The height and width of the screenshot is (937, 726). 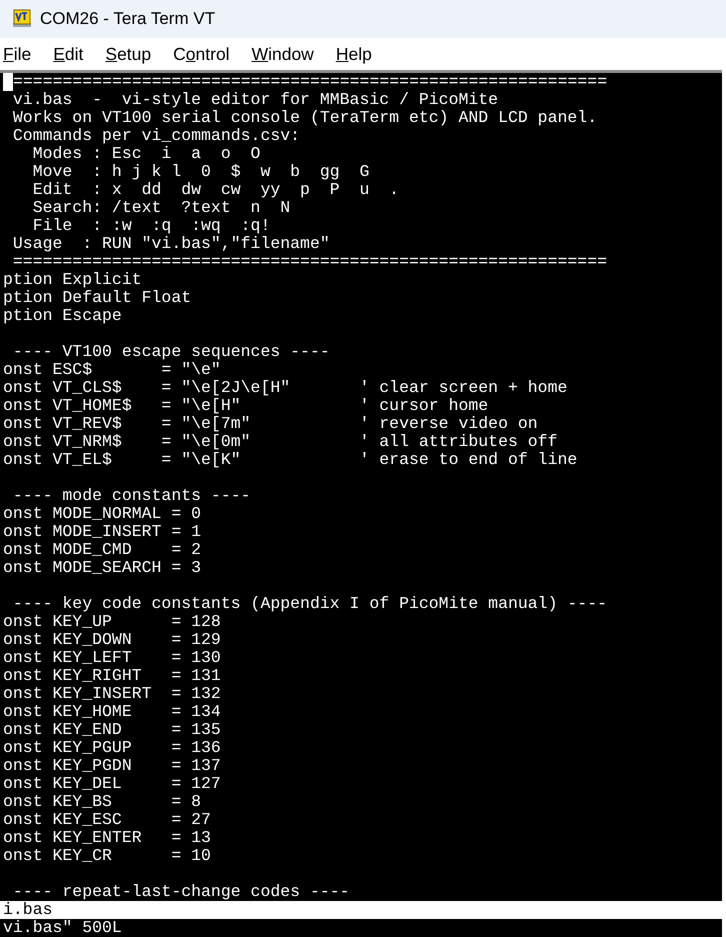 I want to click on terminal-line: ption Explicit, so click(x=72, y=280).